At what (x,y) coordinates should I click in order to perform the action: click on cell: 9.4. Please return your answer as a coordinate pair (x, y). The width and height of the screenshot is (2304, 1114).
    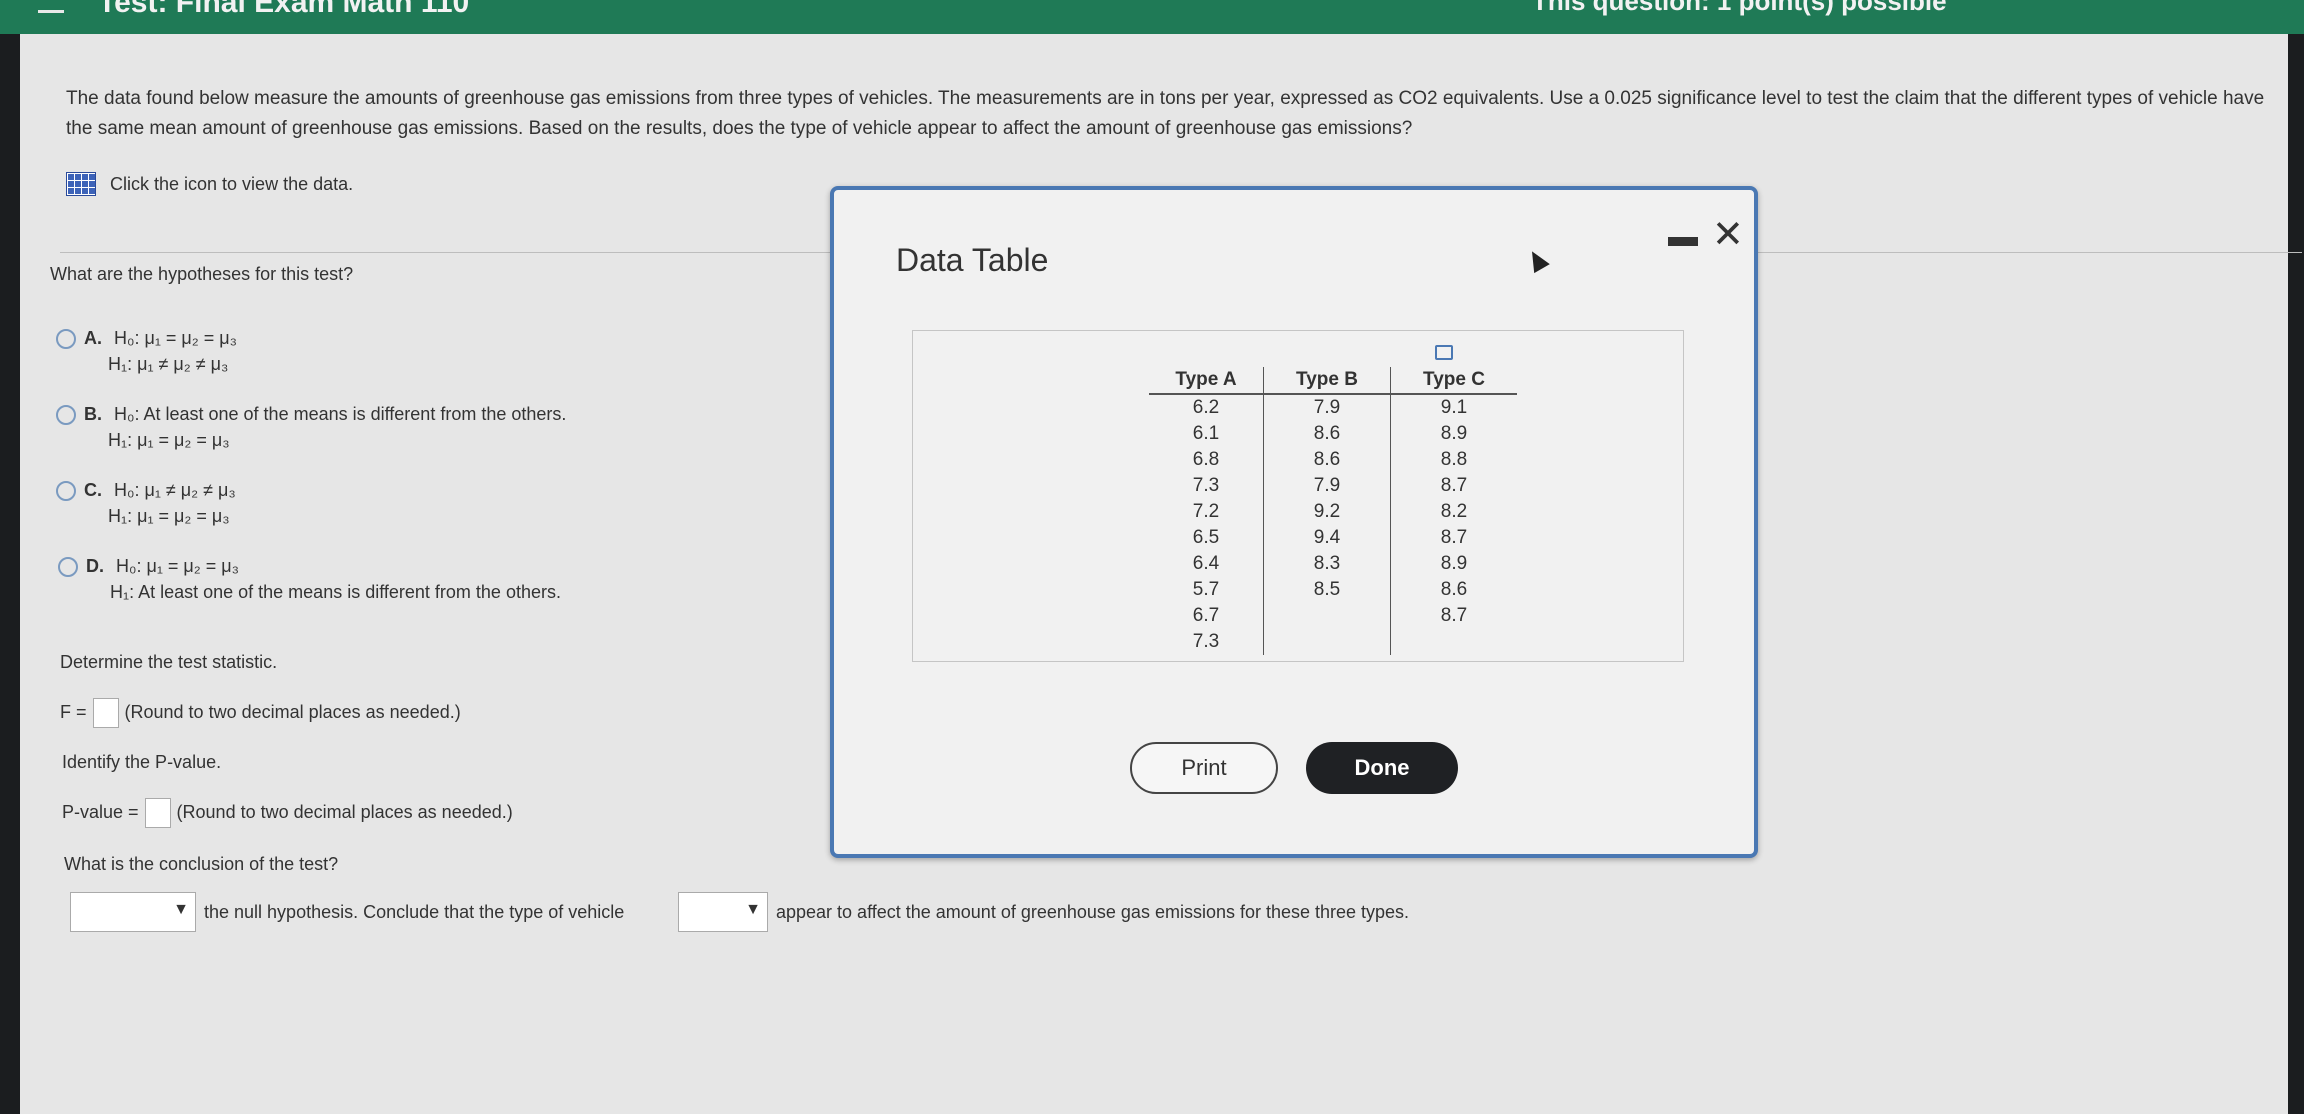
    Looking at the image, I should click on (1327, 538).